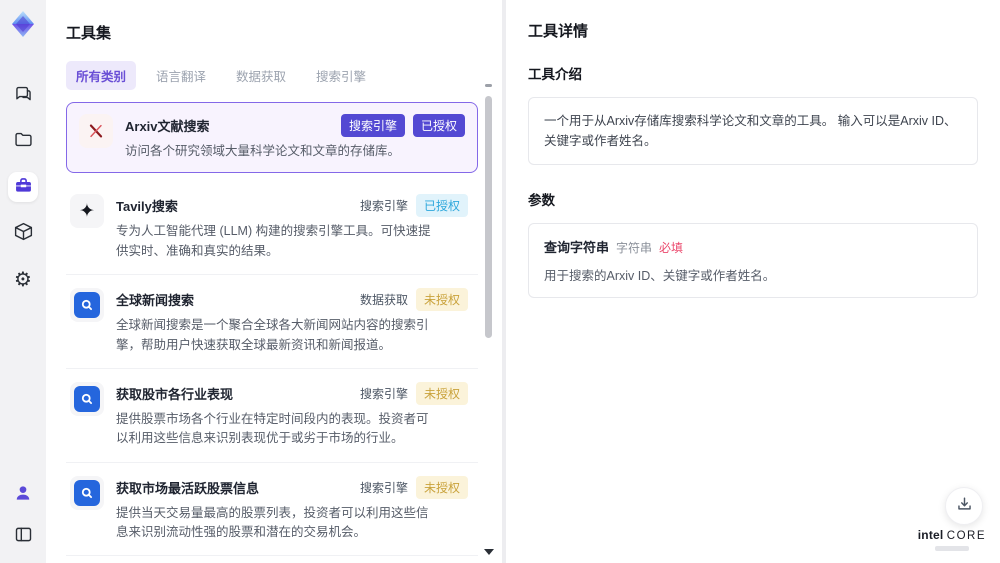  I want to click on category-tabs: 所有类别 语言翻译 数据获取 搜索引擎, so click(274, 75).